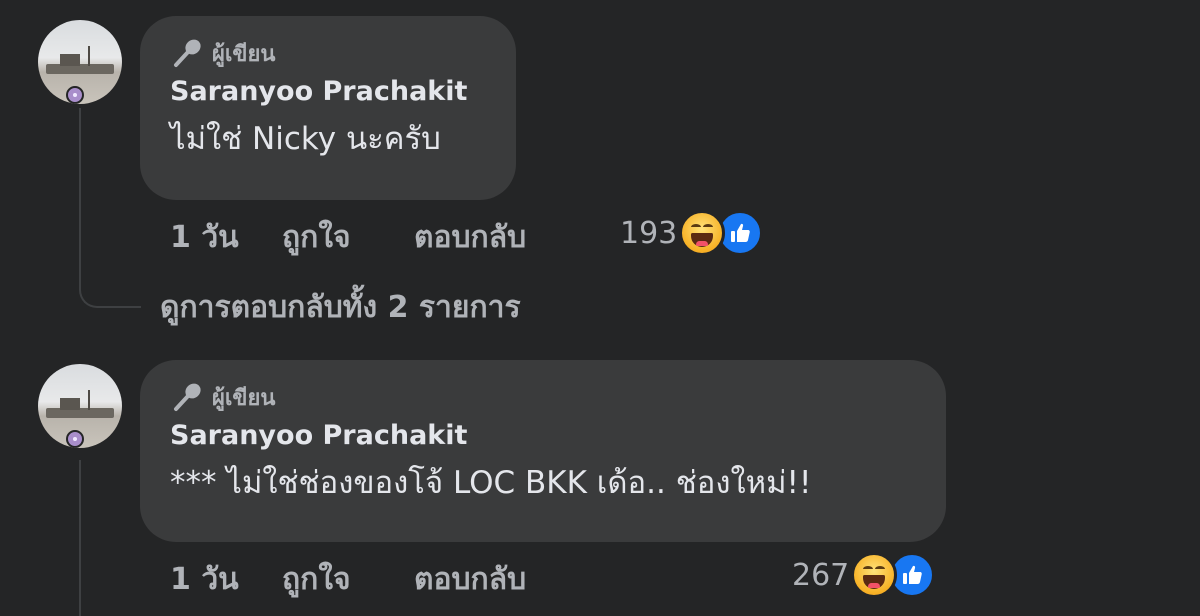  What do you see at coordinates (305, 139) in the screenshot?
I see `comment-text: ไม่ใช่ Nicky นะครับ` at bounding box center [305, 139].